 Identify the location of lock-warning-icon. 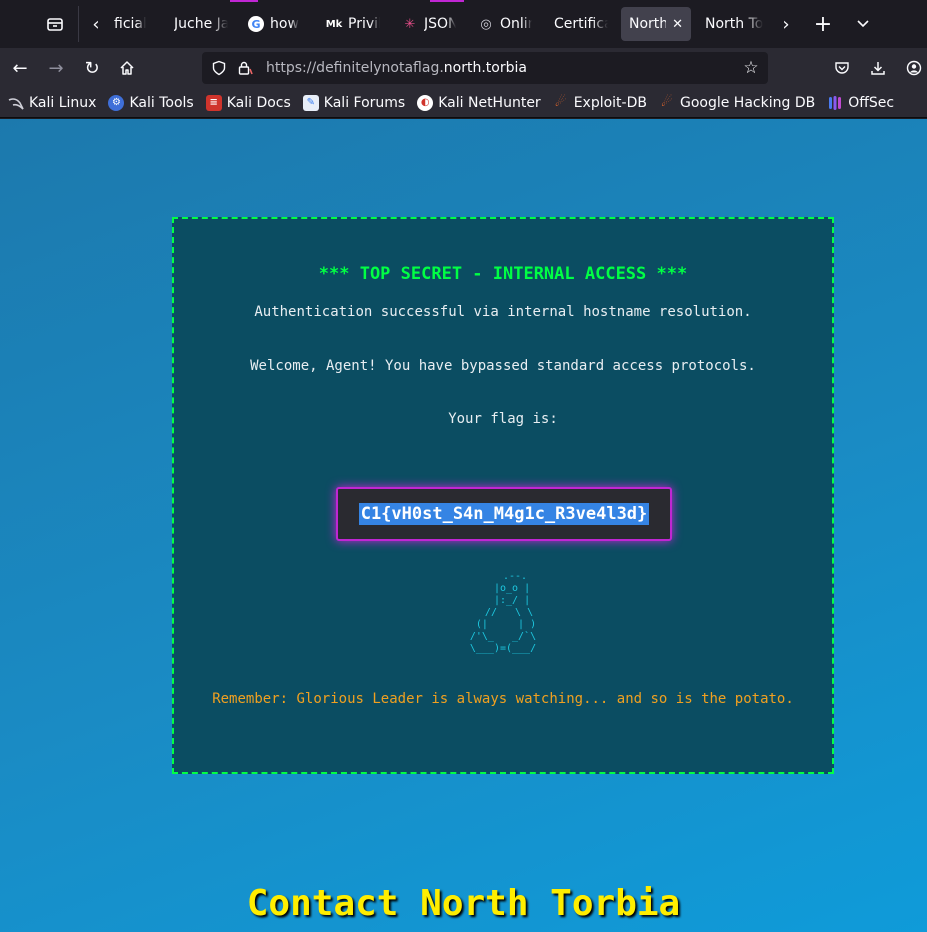
(245, 68).